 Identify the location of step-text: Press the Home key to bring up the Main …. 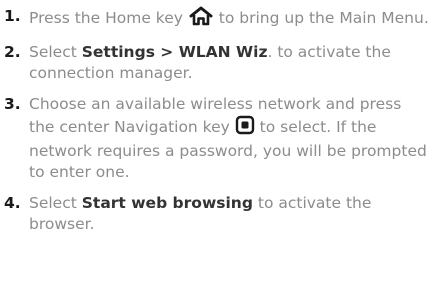
(229, 19).